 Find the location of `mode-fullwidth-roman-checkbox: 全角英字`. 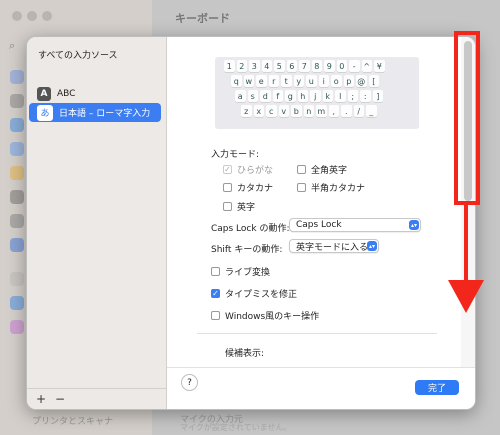

mode-fullwidth-roman-checkbox: 全角英字 is located at coordinates (322, 169).